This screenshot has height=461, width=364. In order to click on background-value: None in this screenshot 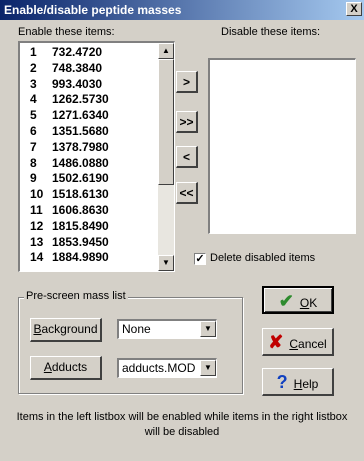, I will do `click(136, 329)`.